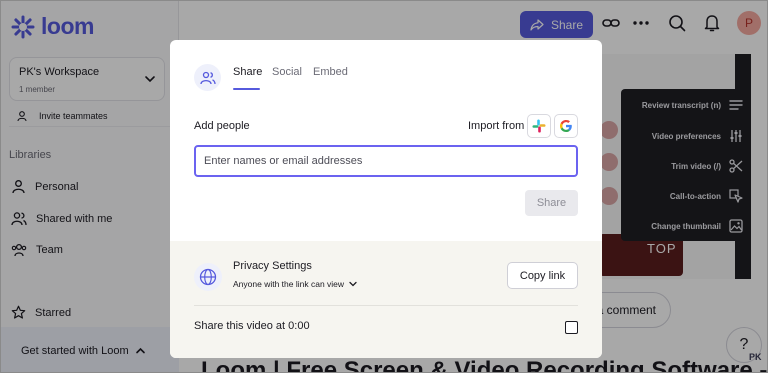 This screenshot has height=373, width=768. I want to click on share-time-checkbox, so click(571, 327).